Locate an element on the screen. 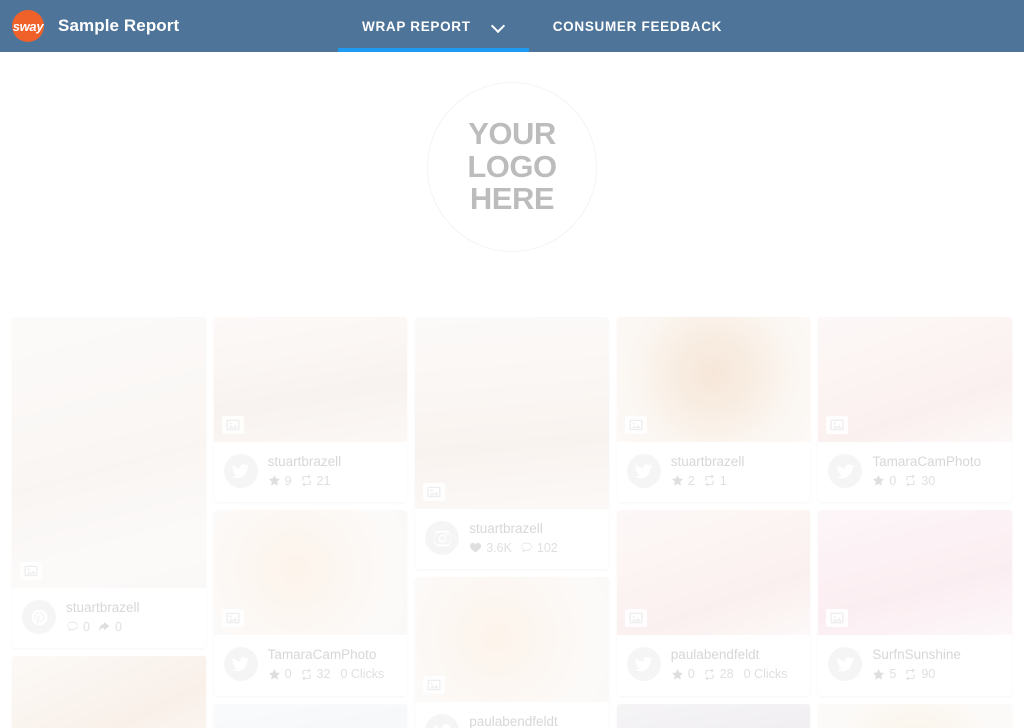 The width and height of the screenshot is (1024, 728). post-stats: 00 is located at coordinates (103, 627).